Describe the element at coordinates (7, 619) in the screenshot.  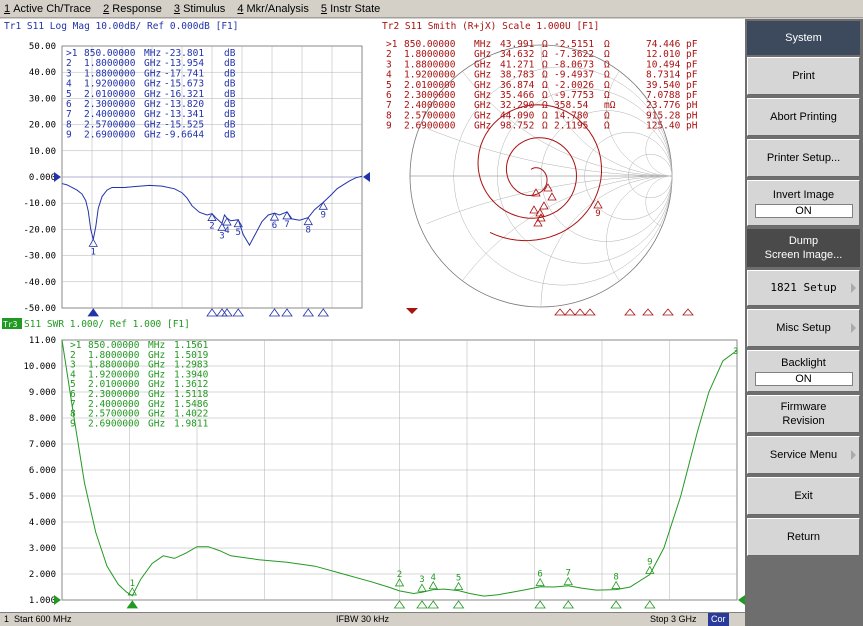
I see `status-channel: 1` at that location.